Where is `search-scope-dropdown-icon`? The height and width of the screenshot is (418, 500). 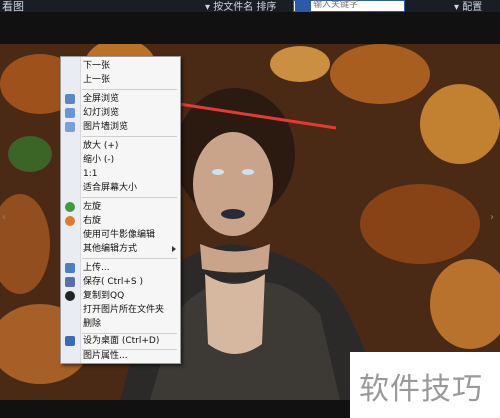
search-scope-dropdown-icon is located at coordinates (303, 6).